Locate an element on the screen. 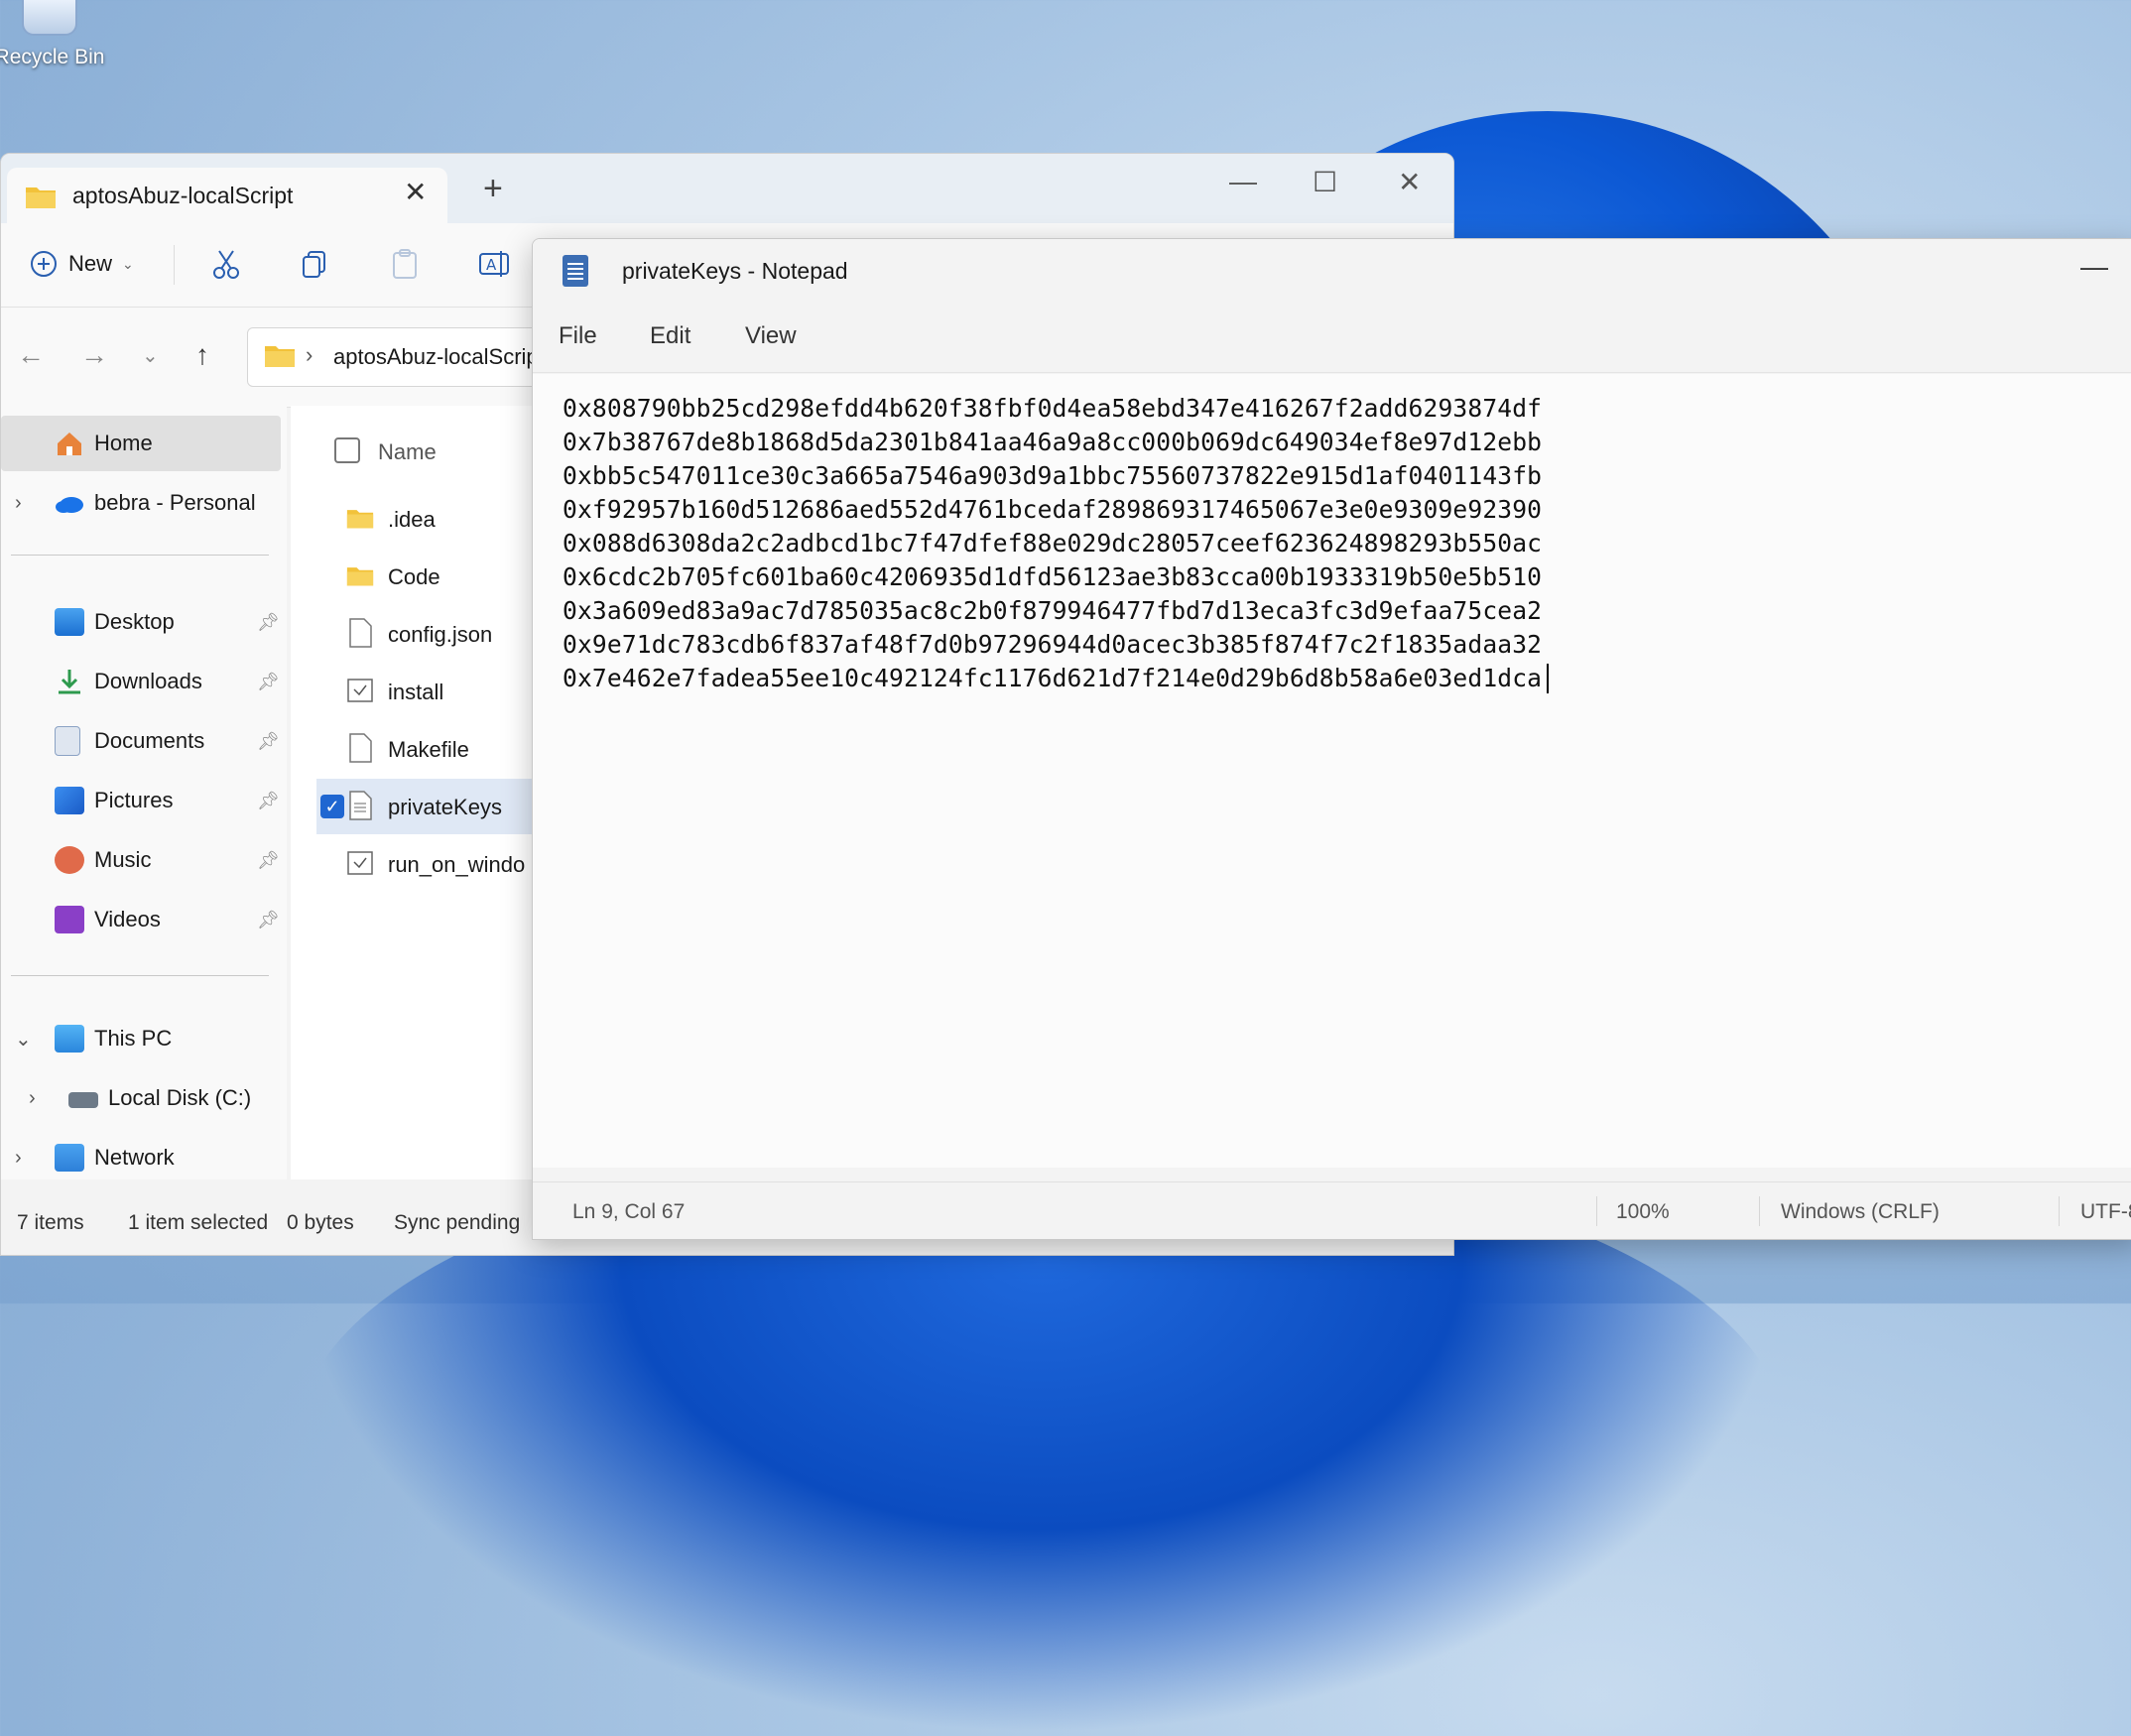 The width and height of the screenshot is (2131, 1736). file-name: run_on_windo is located at coordinates (457, 864).